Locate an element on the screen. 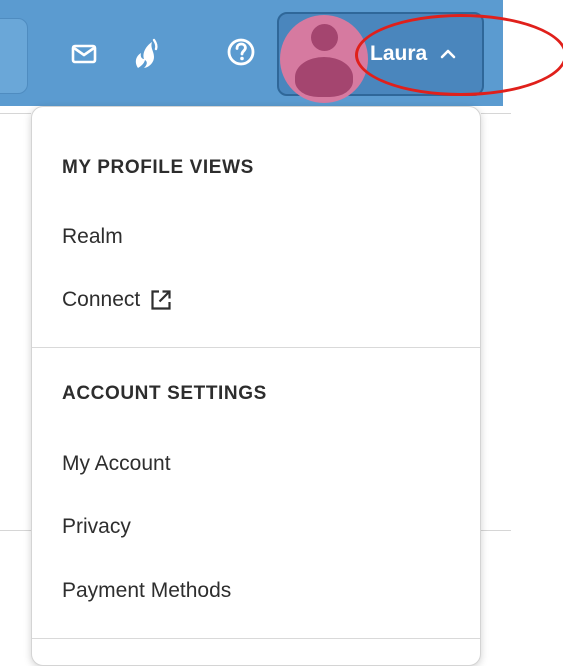 Image resolution: width=563 pixels, height=666 pixels. menu-item-label: My Account is located at coordinates (116, 463).